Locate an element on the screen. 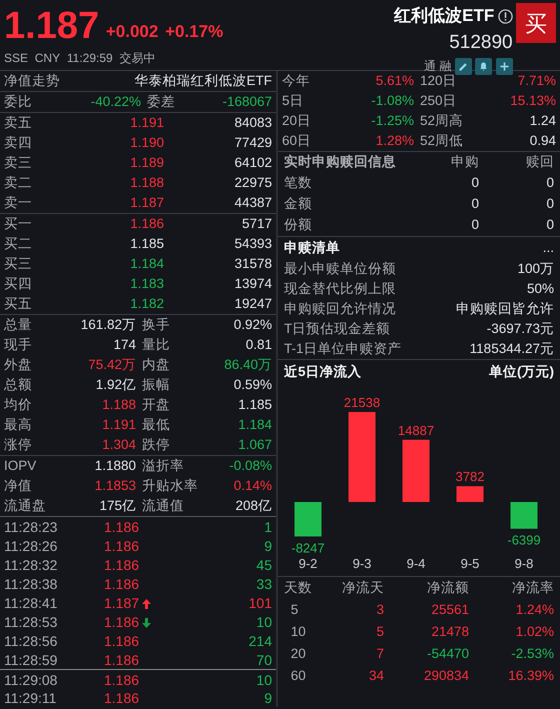 This screenshot has height=709, width=560. axis-label: 9-8 is located at coordinates (524, 563).